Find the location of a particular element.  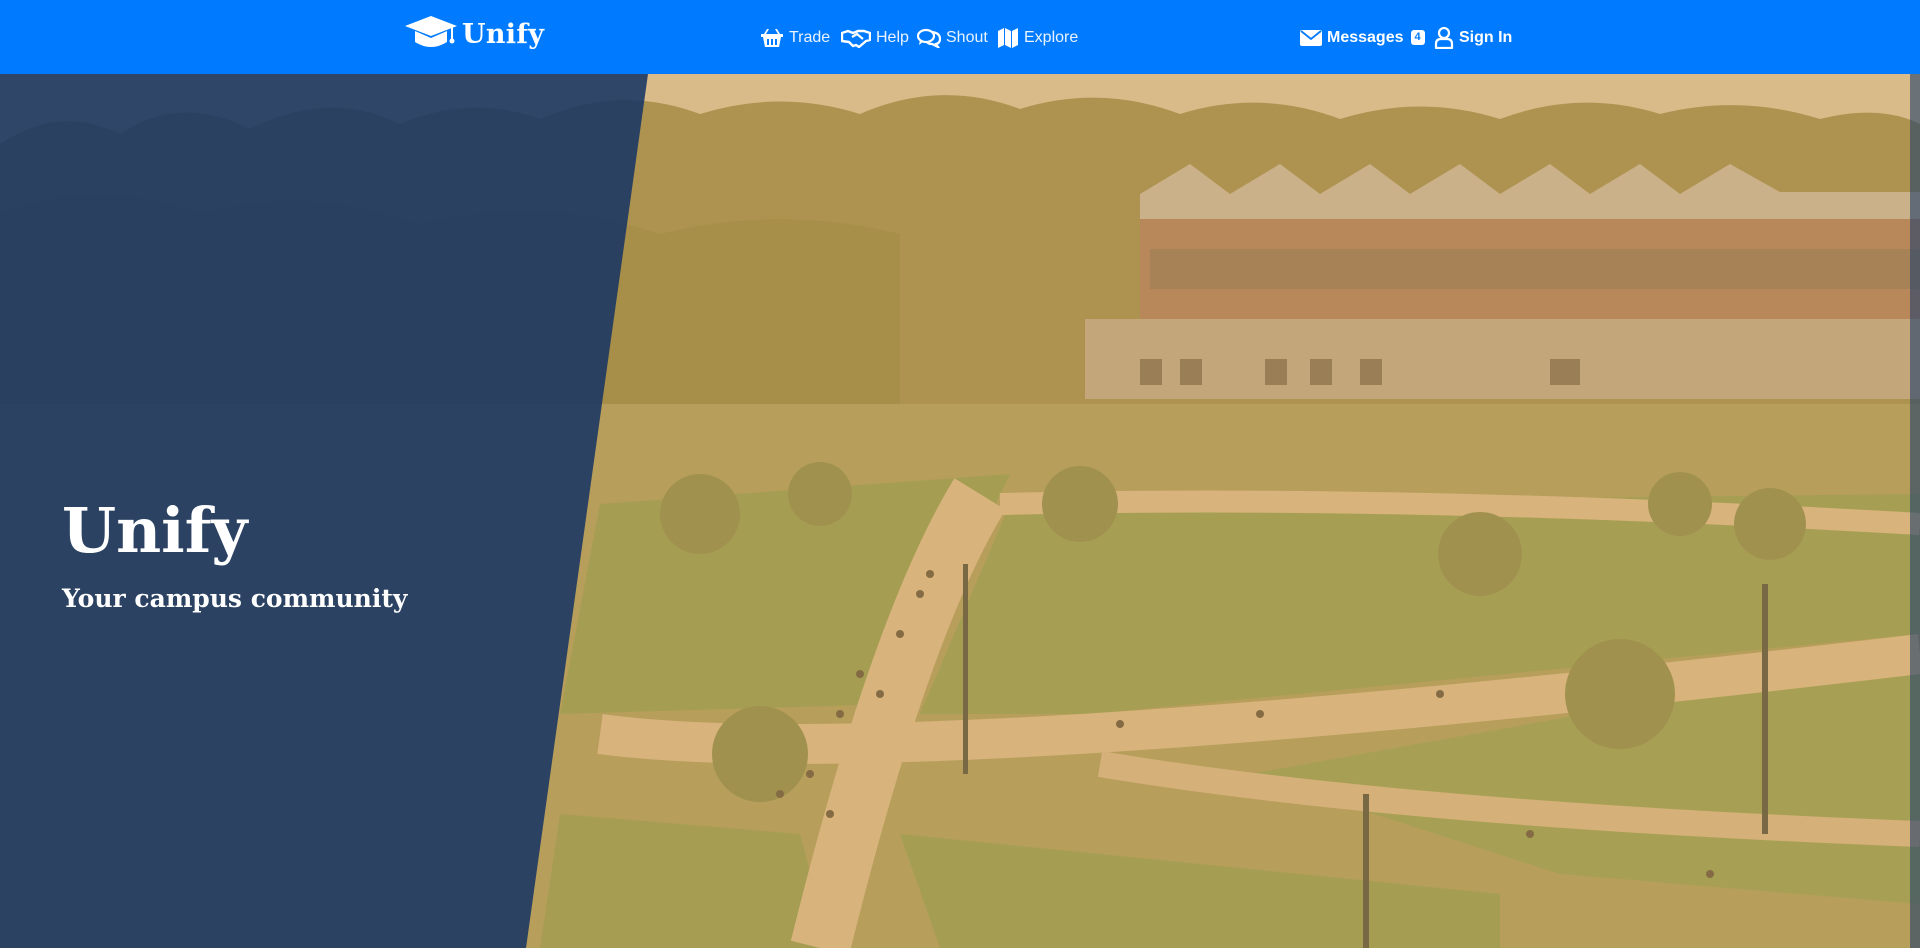

graduation-cap-icon is located at coordinates (431, 34).